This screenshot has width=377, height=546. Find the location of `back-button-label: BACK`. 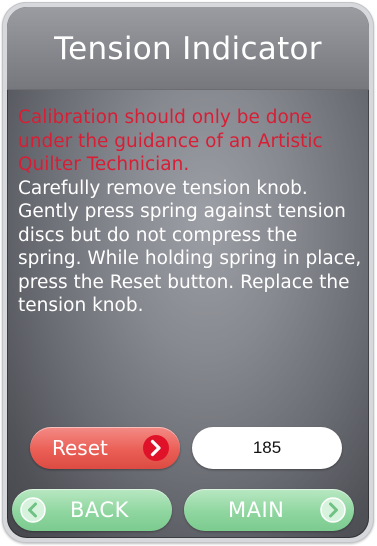

back-button-label: BACK is located at coordinates (99, 510).